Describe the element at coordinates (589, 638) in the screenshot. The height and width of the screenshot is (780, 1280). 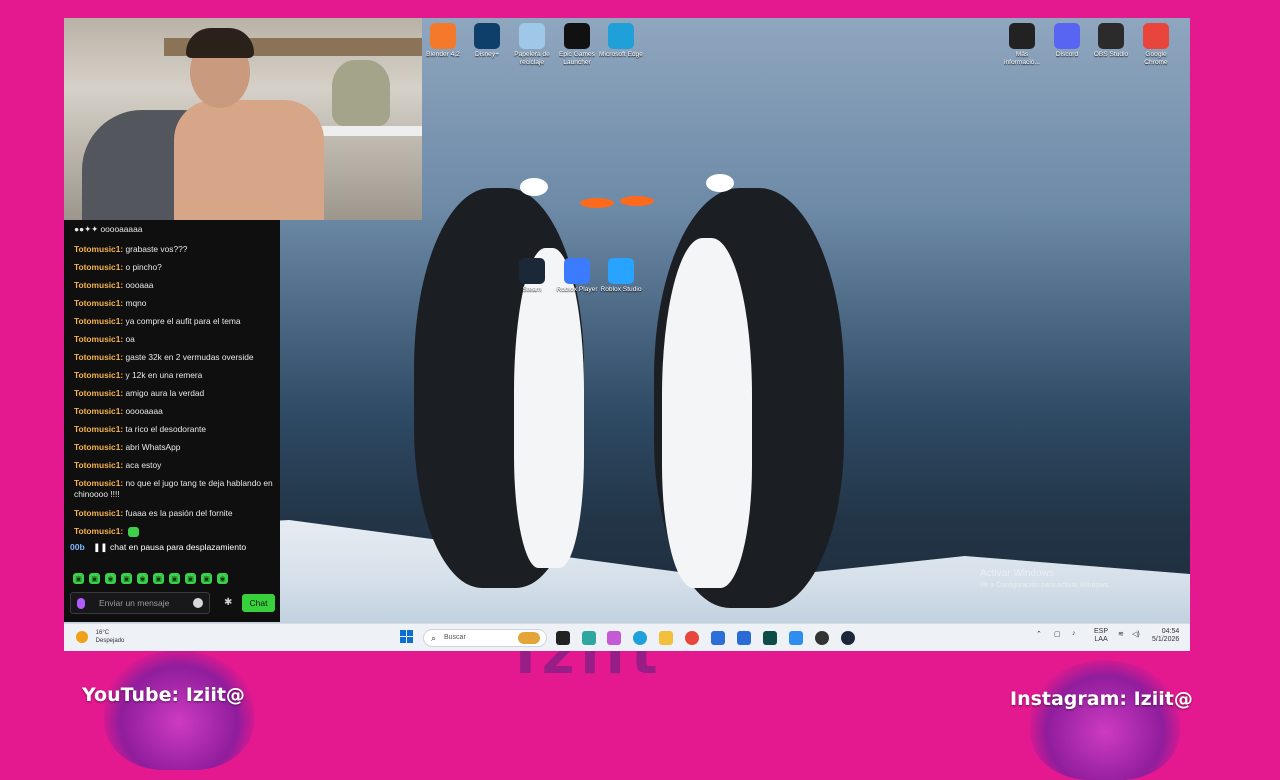
I see `copilot-icon` at that location.